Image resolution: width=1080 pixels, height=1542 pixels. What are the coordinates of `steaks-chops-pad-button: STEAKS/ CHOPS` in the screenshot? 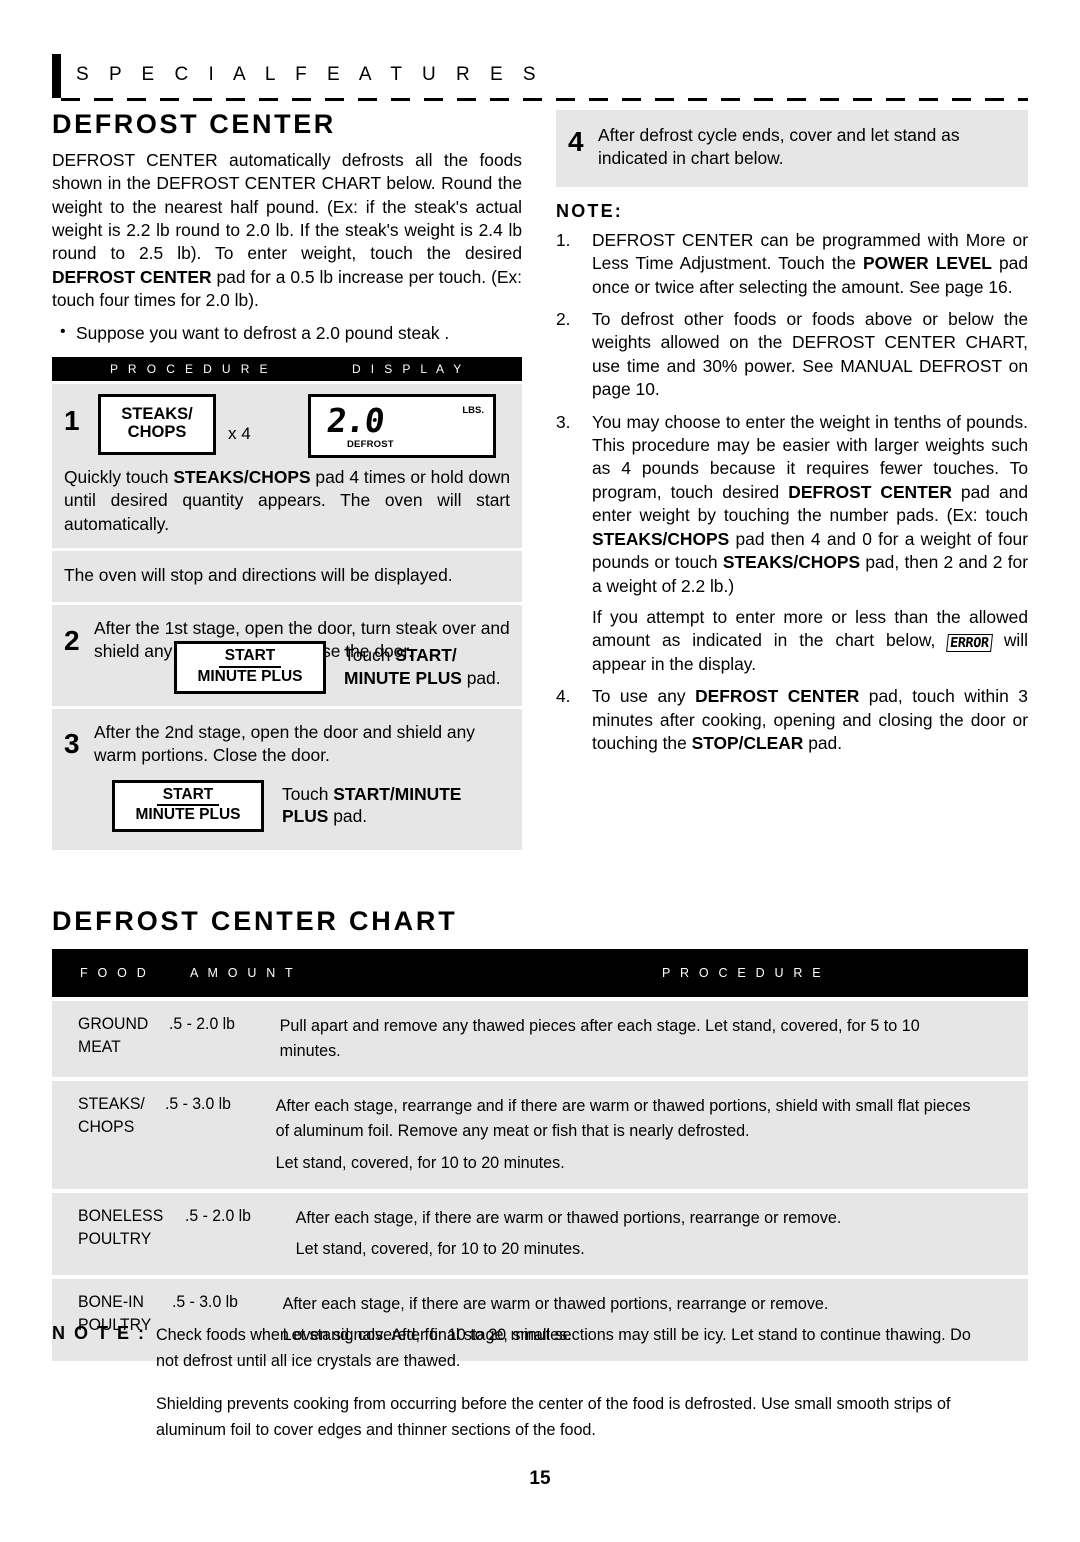 It's located at (157, 424).